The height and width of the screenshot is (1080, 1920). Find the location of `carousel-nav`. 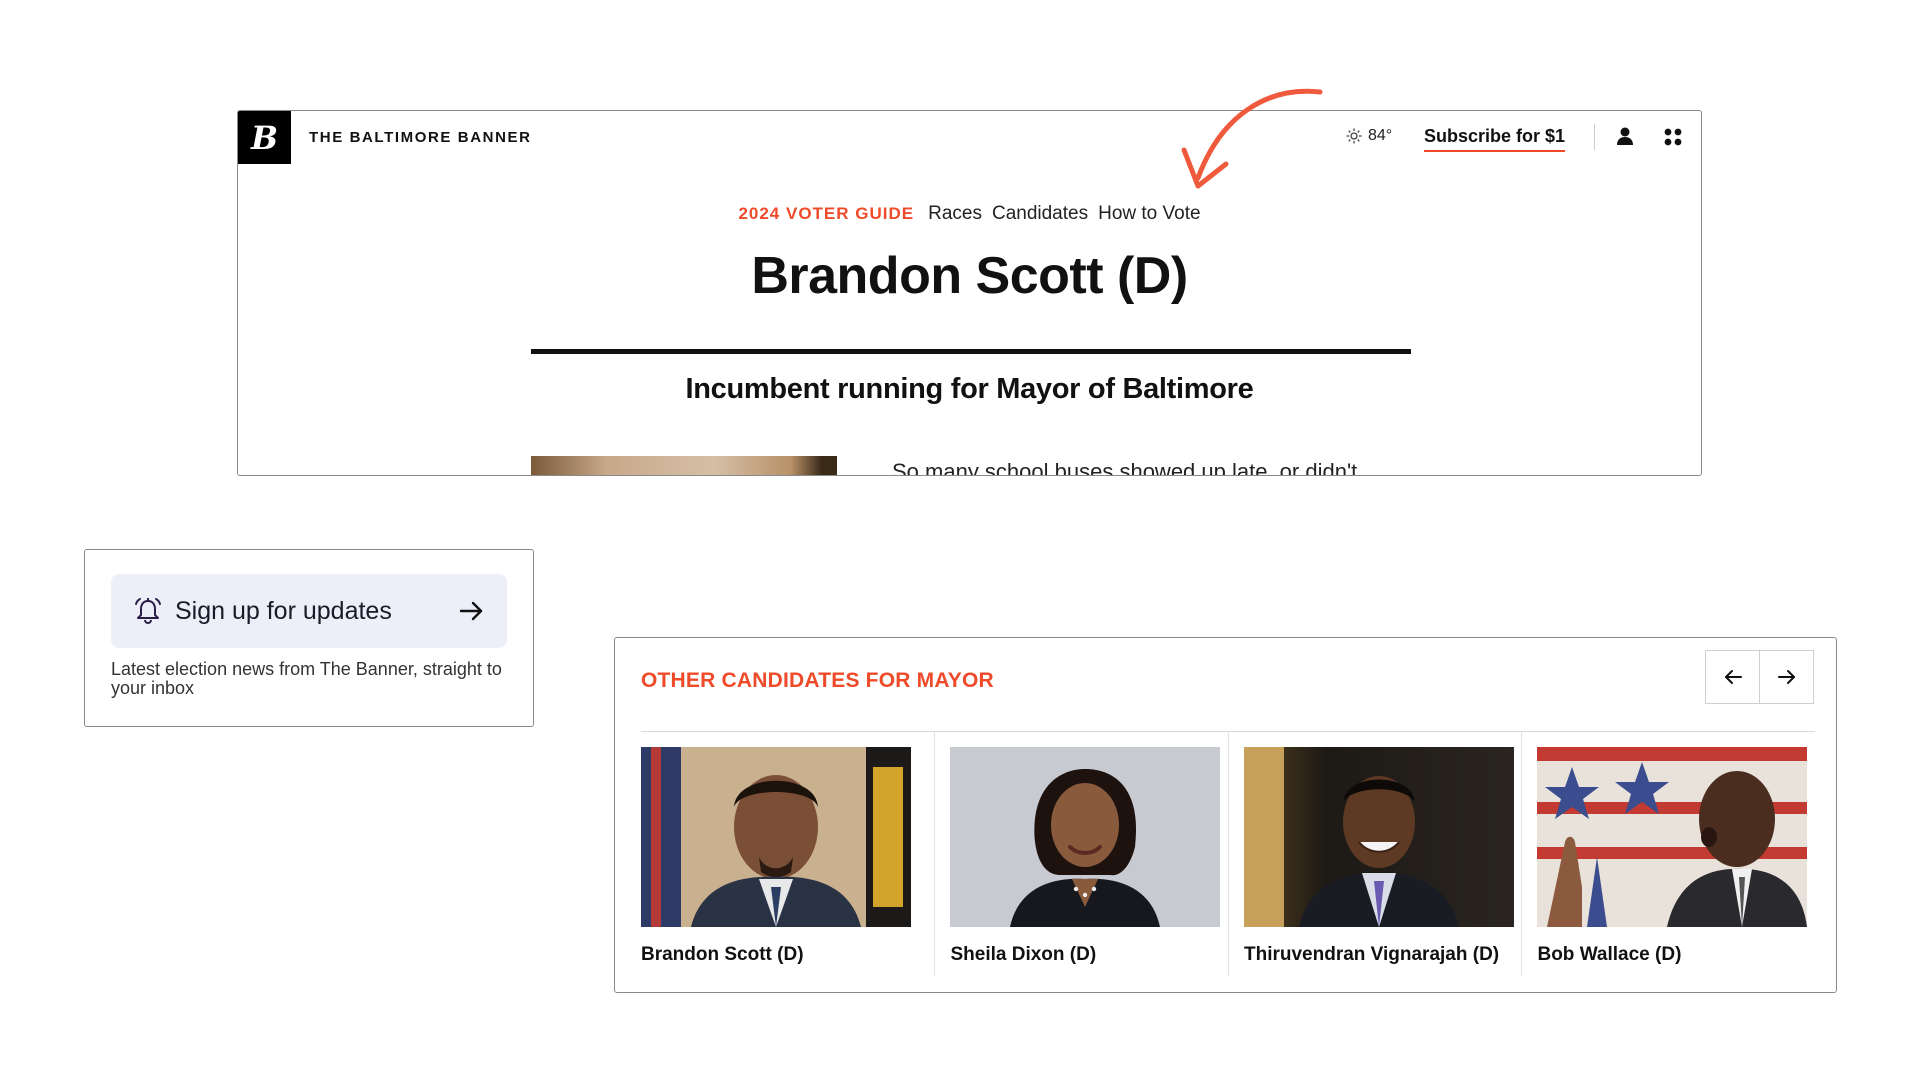

carousel-nav is located at coordinates (1759, 677).